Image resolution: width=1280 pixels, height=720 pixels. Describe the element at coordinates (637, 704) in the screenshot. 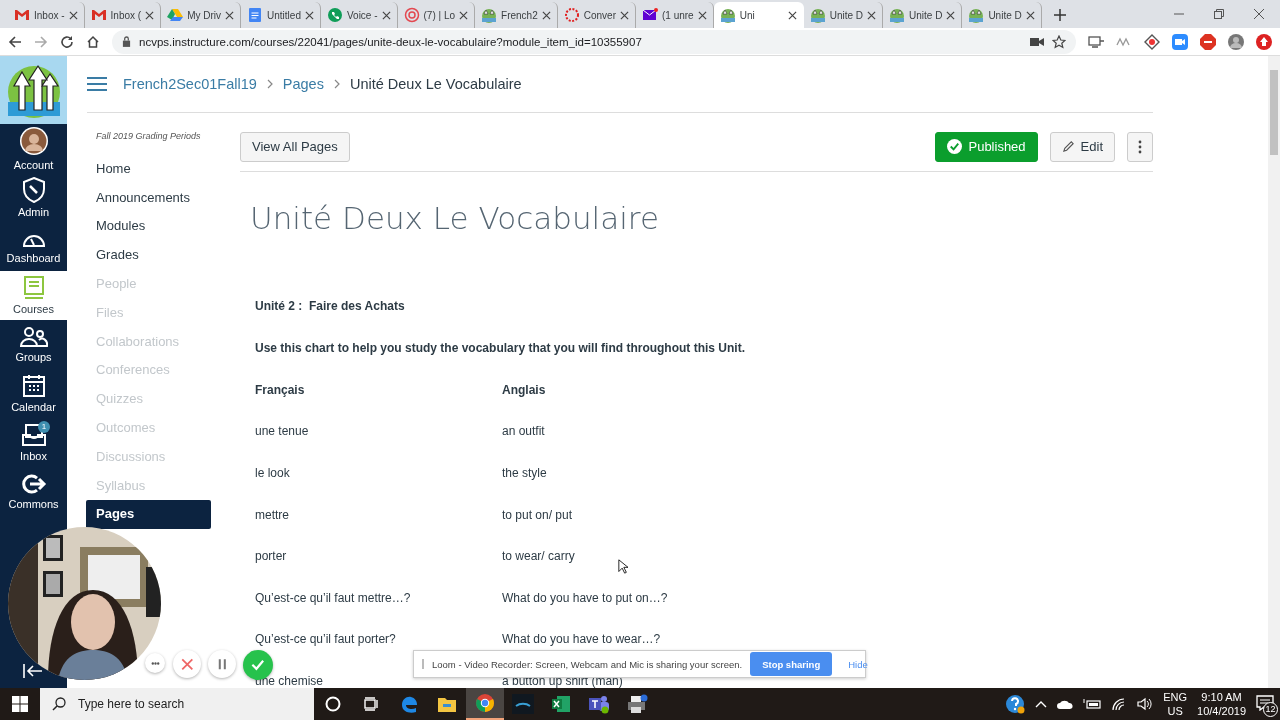

I see `printer-icon` at that location.